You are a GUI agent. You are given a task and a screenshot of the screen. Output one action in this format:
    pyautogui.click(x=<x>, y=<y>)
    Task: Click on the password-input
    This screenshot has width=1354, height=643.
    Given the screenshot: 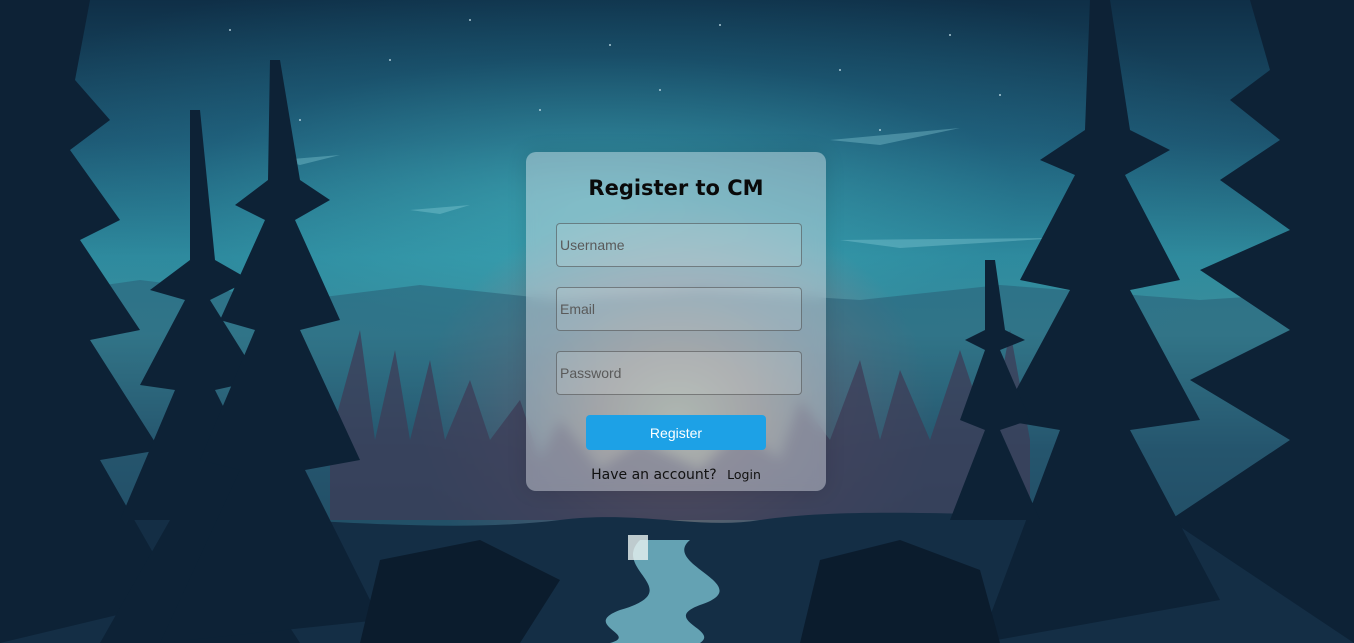 What is the action you would take?
    pyautogui.click(x=679, y=373)
    